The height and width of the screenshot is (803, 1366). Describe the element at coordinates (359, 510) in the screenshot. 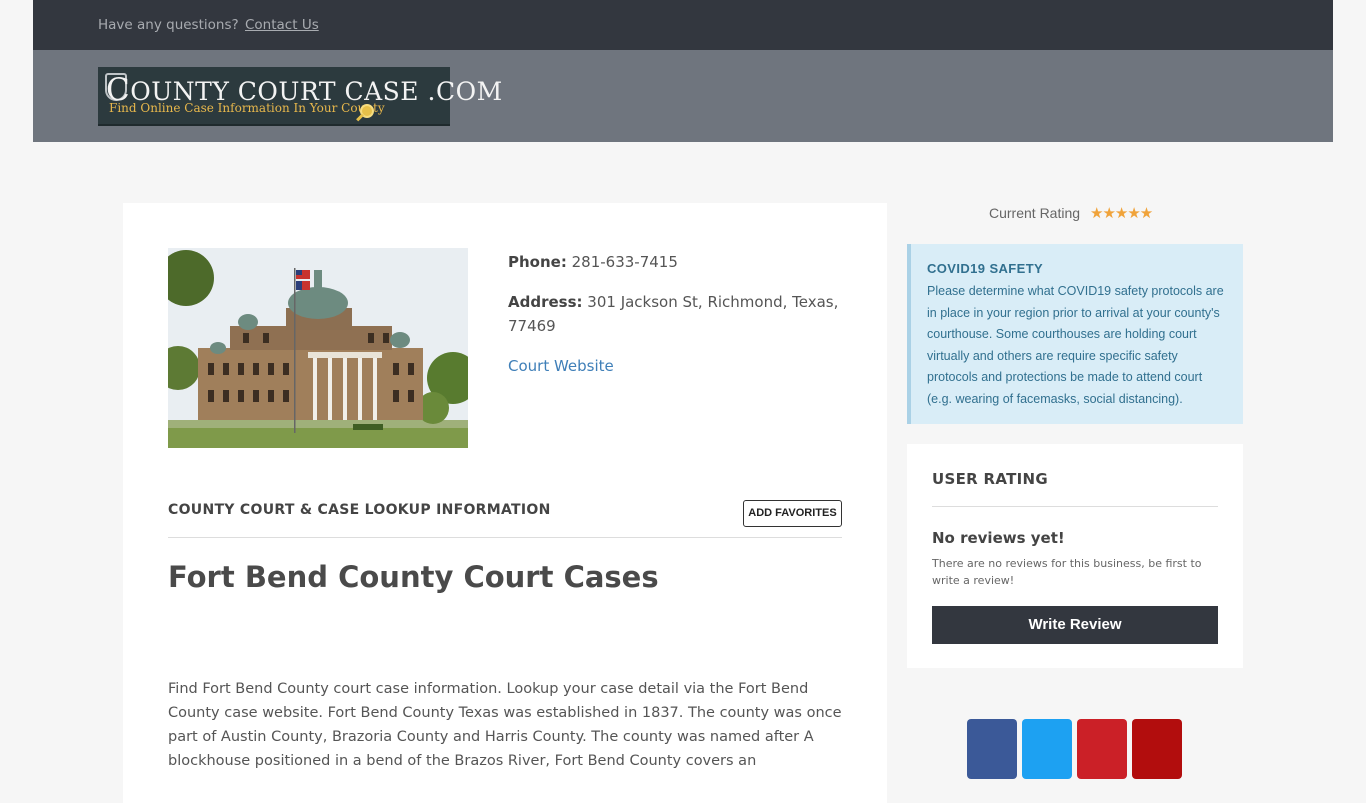

I see `section-title: COUNTY COURT & CASE LOOKUP INFORMATION` at that location.